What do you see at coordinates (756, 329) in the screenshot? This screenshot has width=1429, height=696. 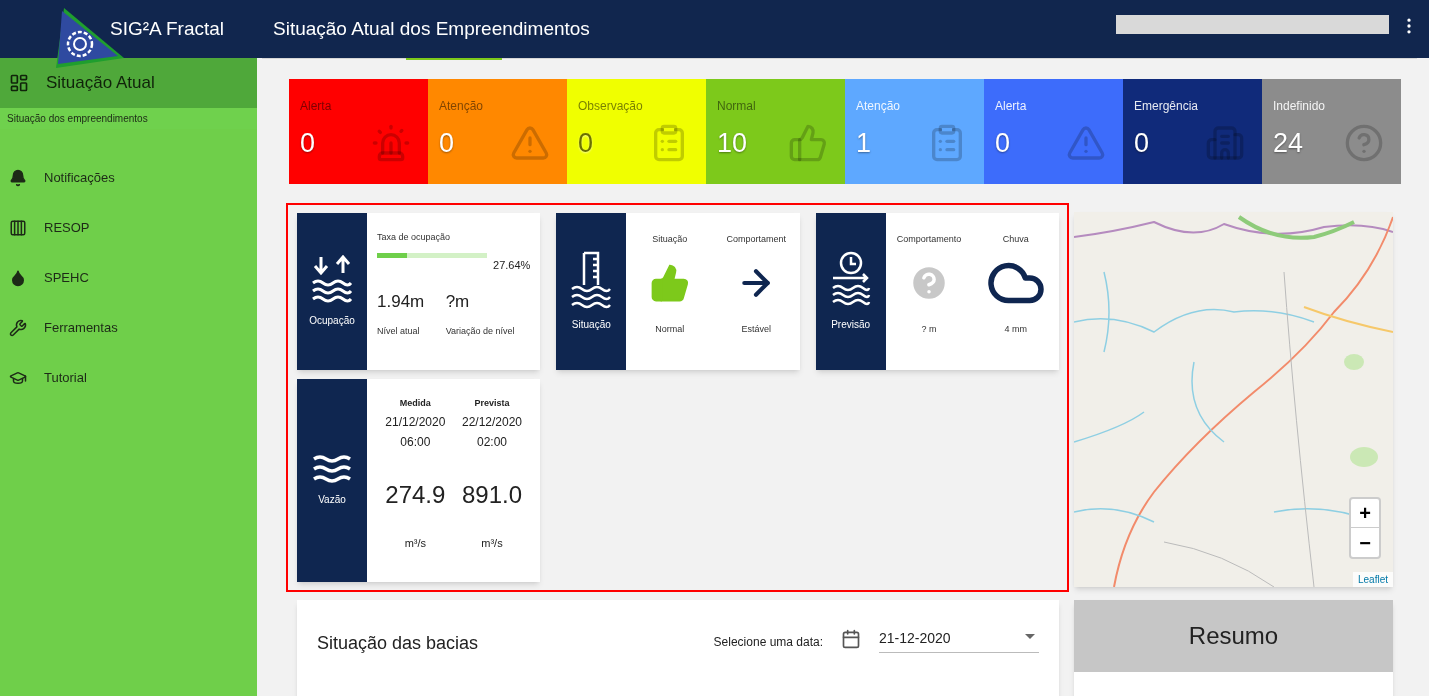 I see `indicator-value: Estável` at bounding box center [756, 329].